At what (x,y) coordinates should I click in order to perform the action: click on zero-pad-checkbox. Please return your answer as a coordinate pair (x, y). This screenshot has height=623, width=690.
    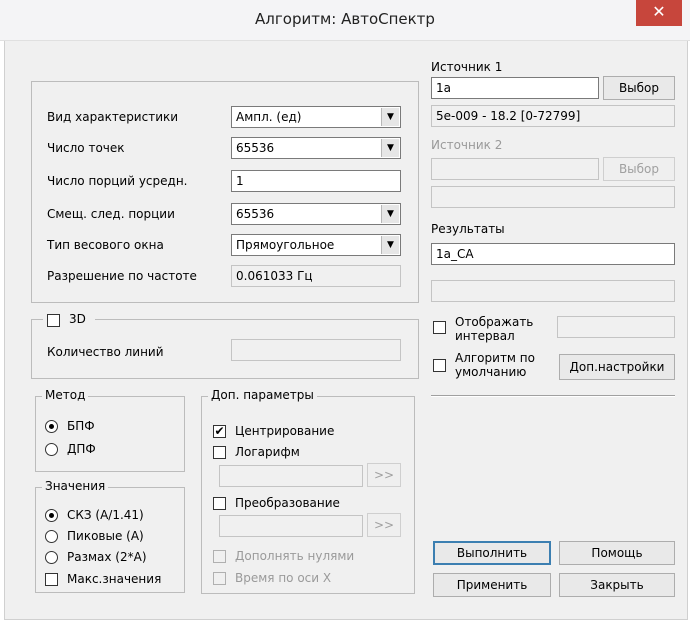
    Looking at the image, I should click on (219, 556).